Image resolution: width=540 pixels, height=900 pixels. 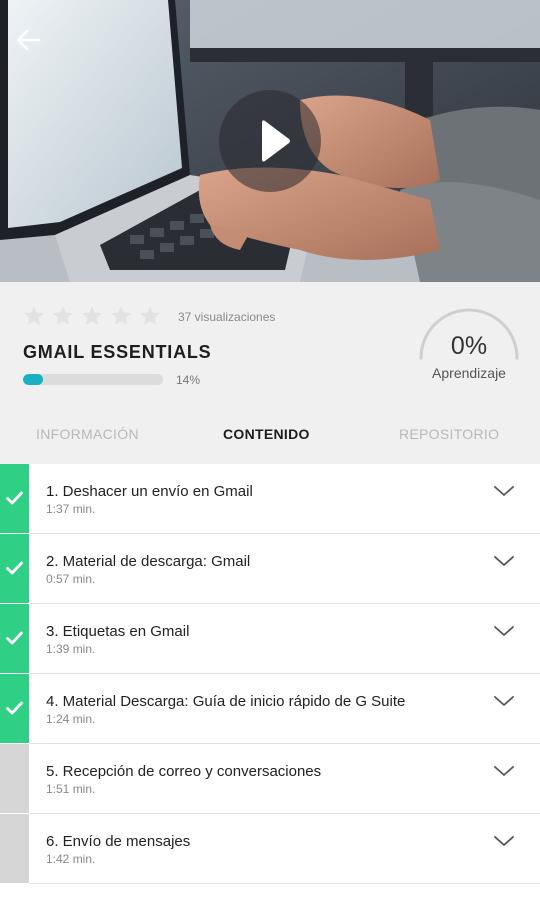 I want to click on play-button, so click(x=270, y=141).